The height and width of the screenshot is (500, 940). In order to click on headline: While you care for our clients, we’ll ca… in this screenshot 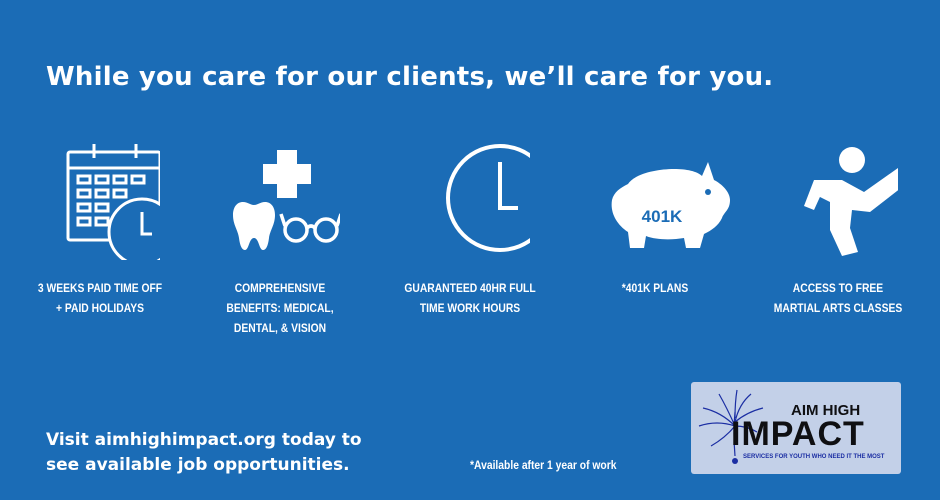, I will do `click(410, 77)`.